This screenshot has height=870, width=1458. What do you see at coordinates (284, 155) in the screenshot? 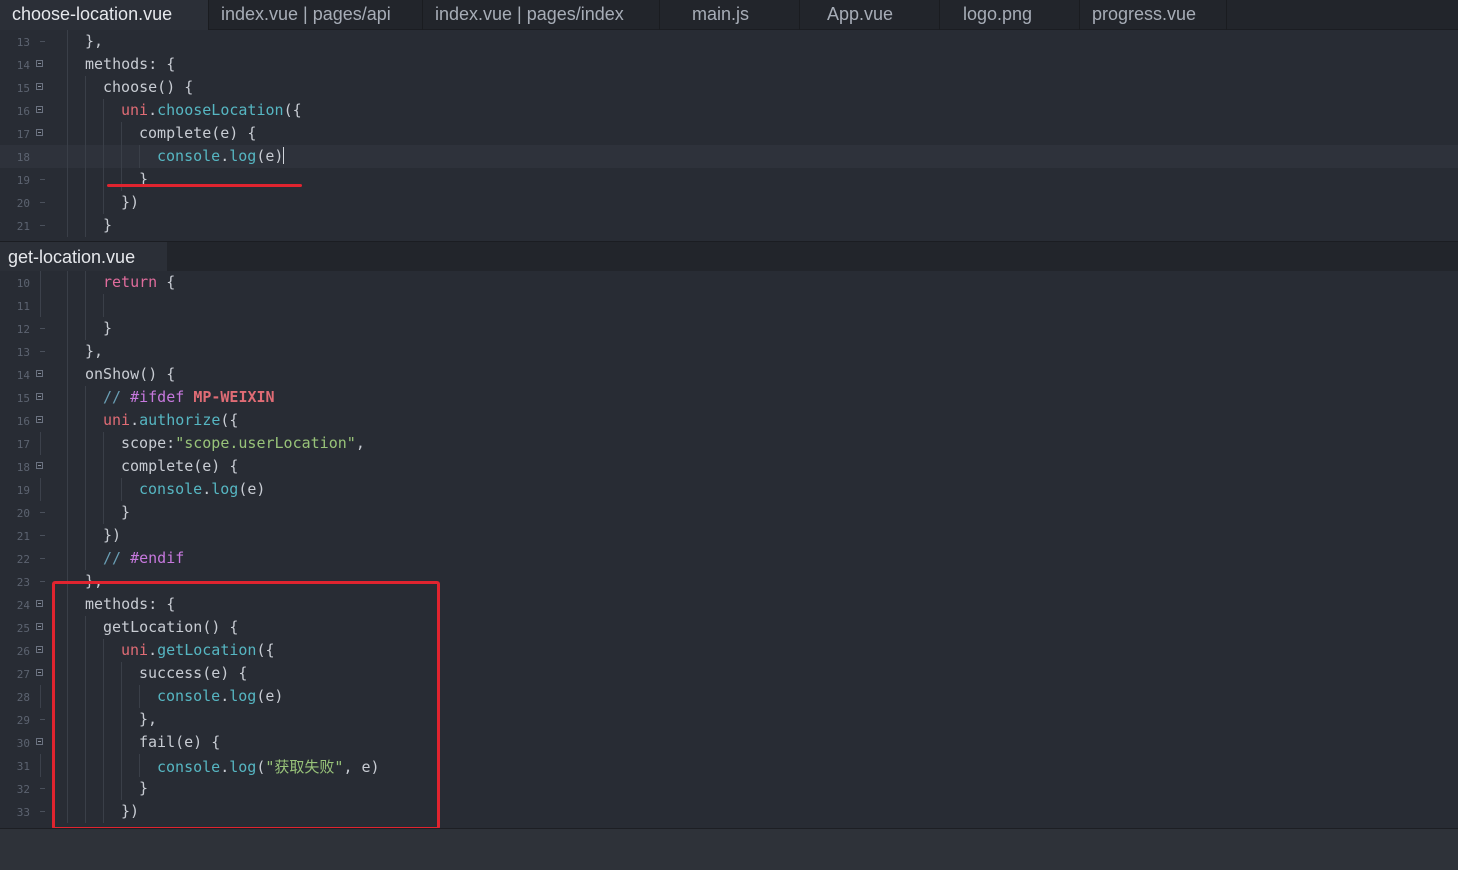
I see `text-caret` at bounding box center [284, 155].